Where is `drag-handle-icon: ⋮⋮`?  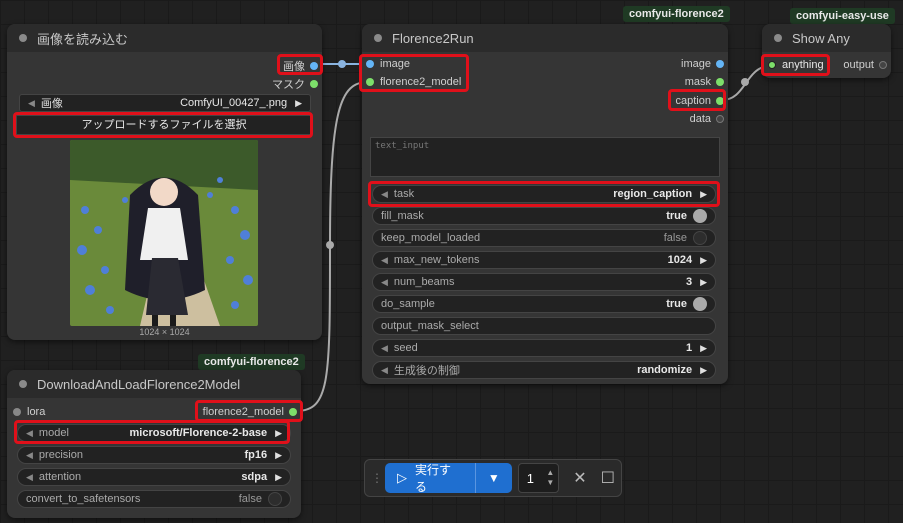
drag-handle-icon: ⋮⋮ is located at coordinates (382, 478).